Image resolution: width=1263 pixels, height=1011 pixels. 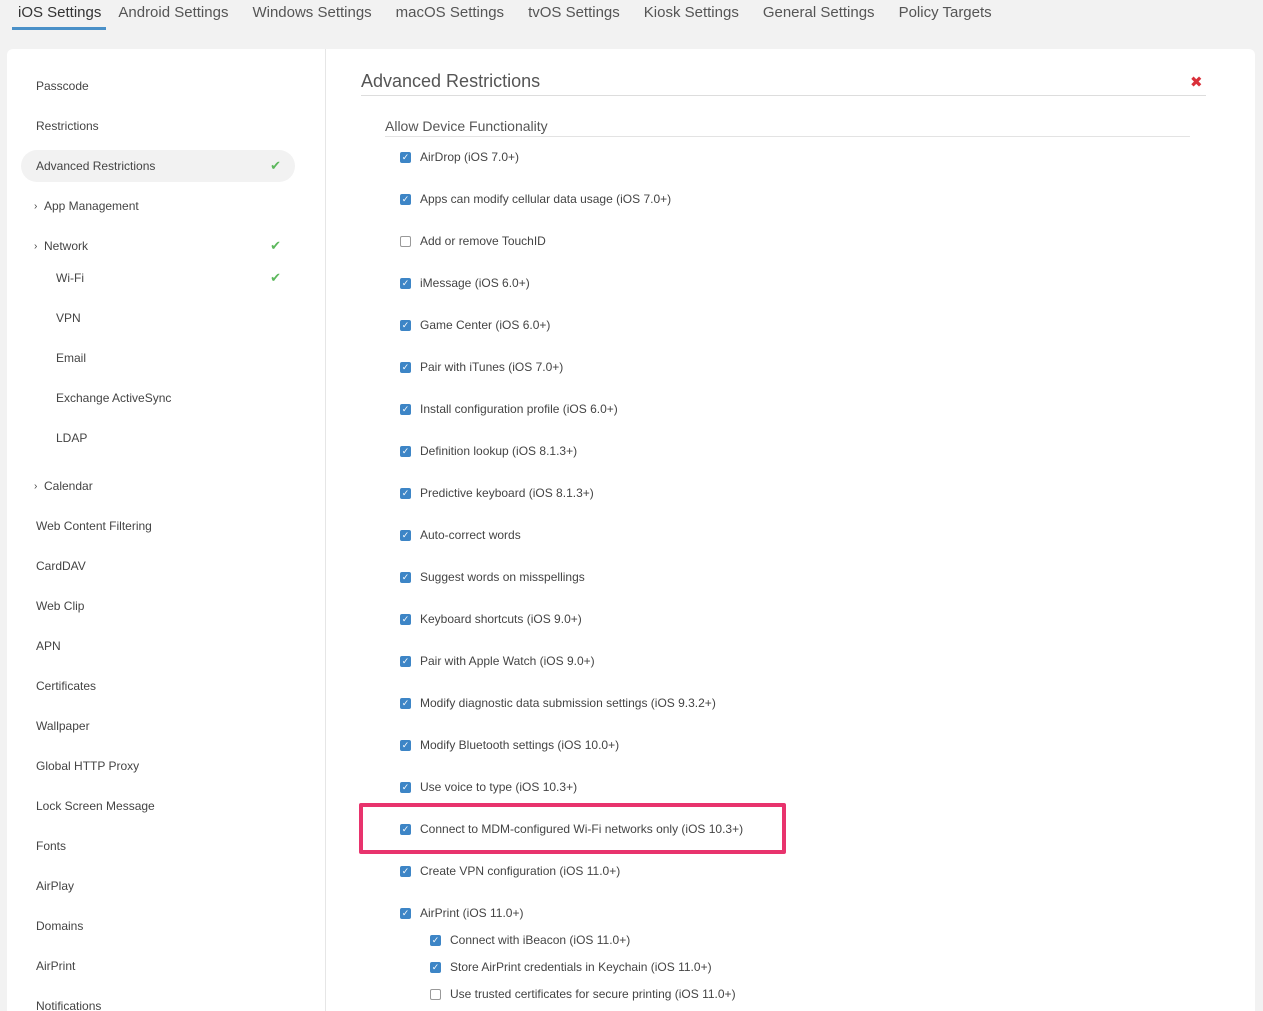 I want to click on option-label: Use voice to type (iOS 10.3+), so click(x=499, y=787).